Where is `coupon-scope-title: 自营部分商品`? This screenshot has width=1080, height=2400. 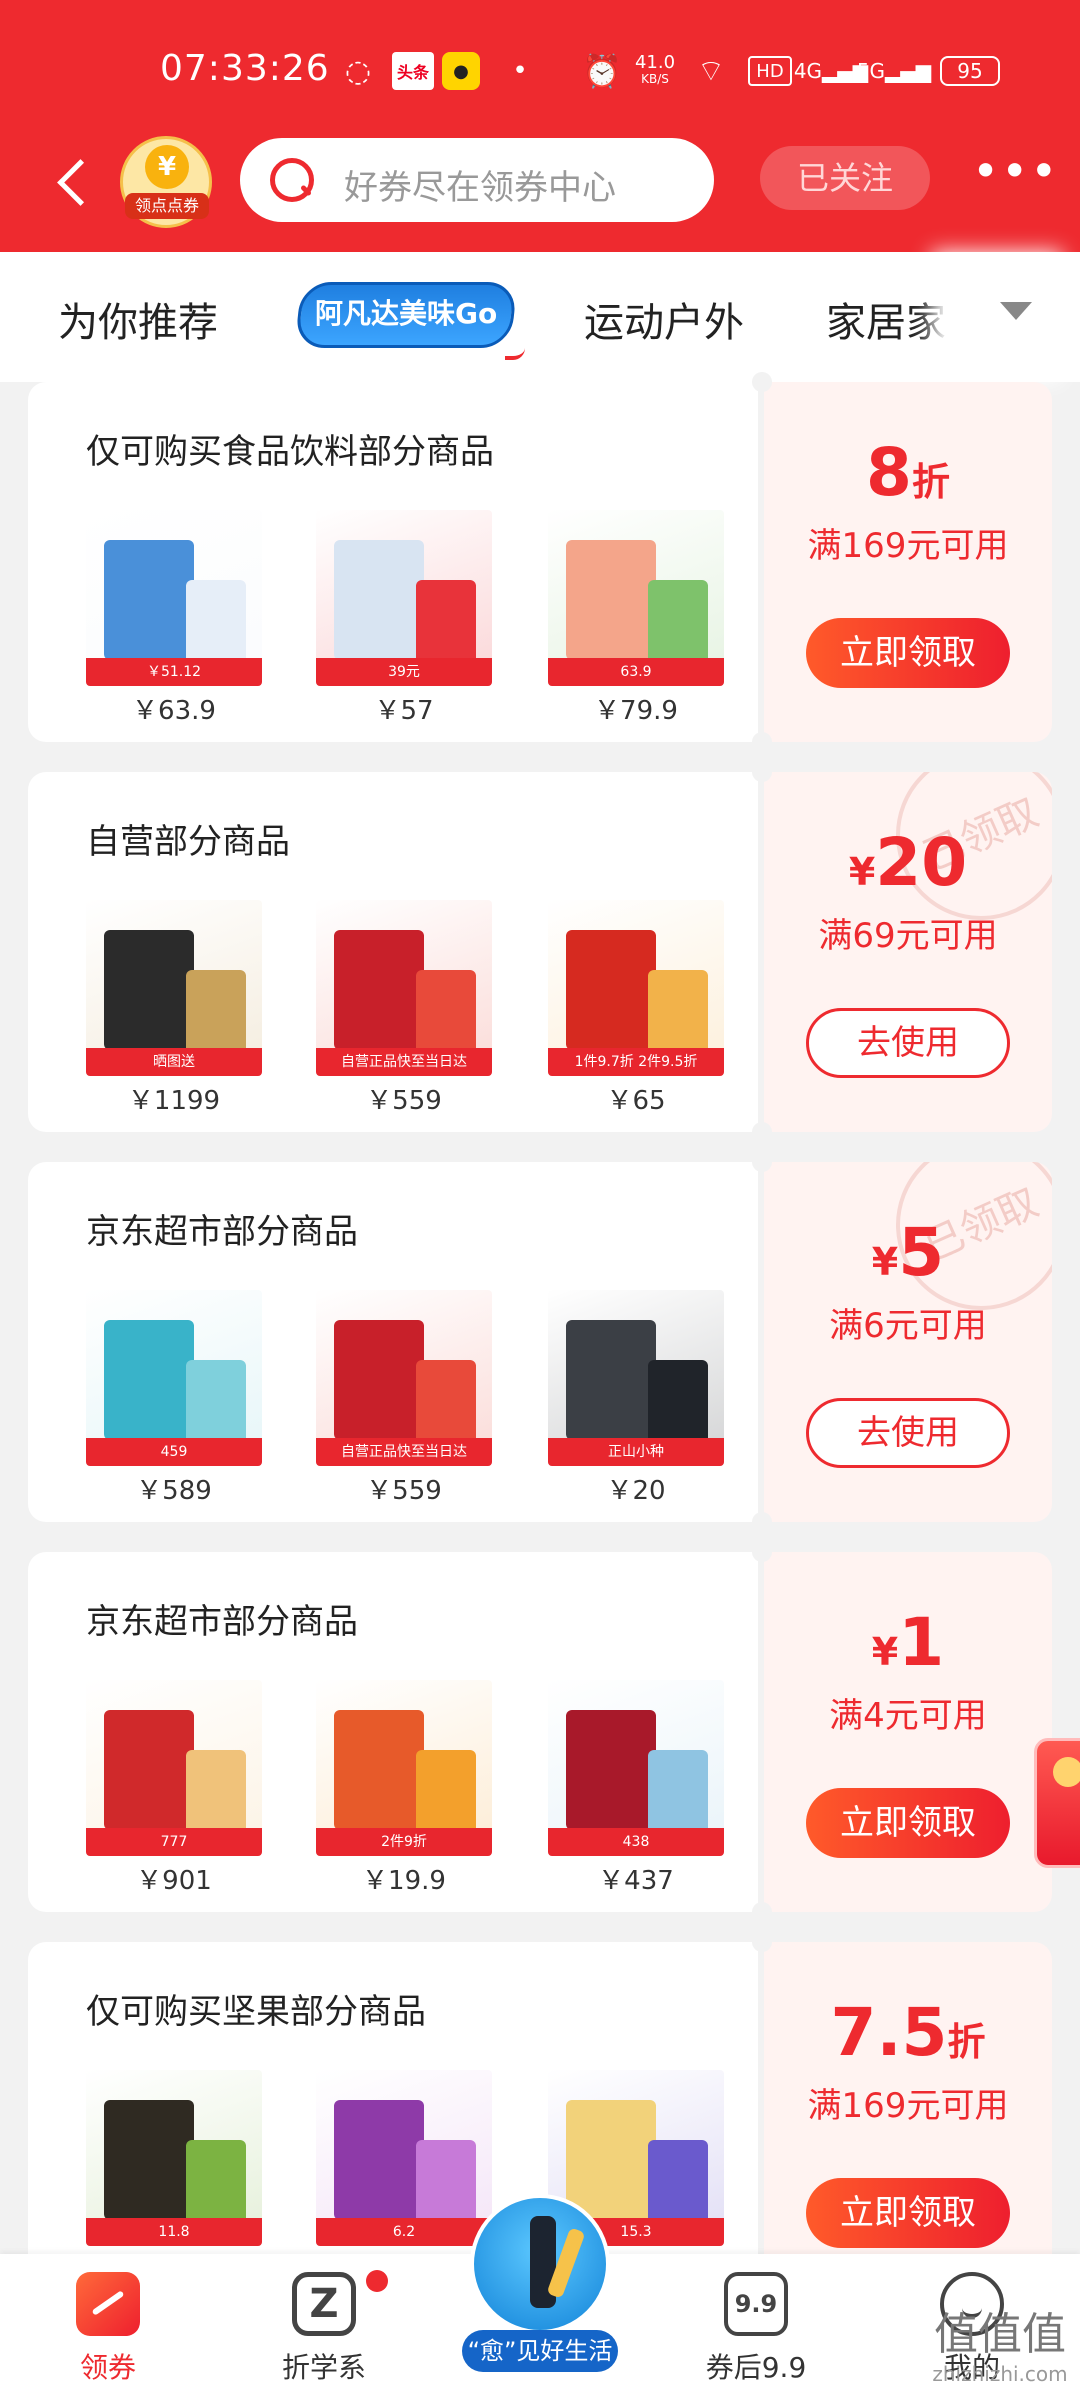
coupon-scope-title: 自营部分商品 is located at coordinates (188, 842).